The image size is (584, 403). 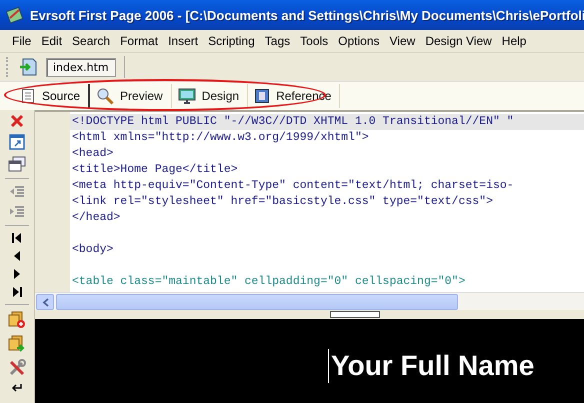 What do you see at coordinates (17, 274) in the screenshot?
I see `next-icon` at bounding box center [17, 274].